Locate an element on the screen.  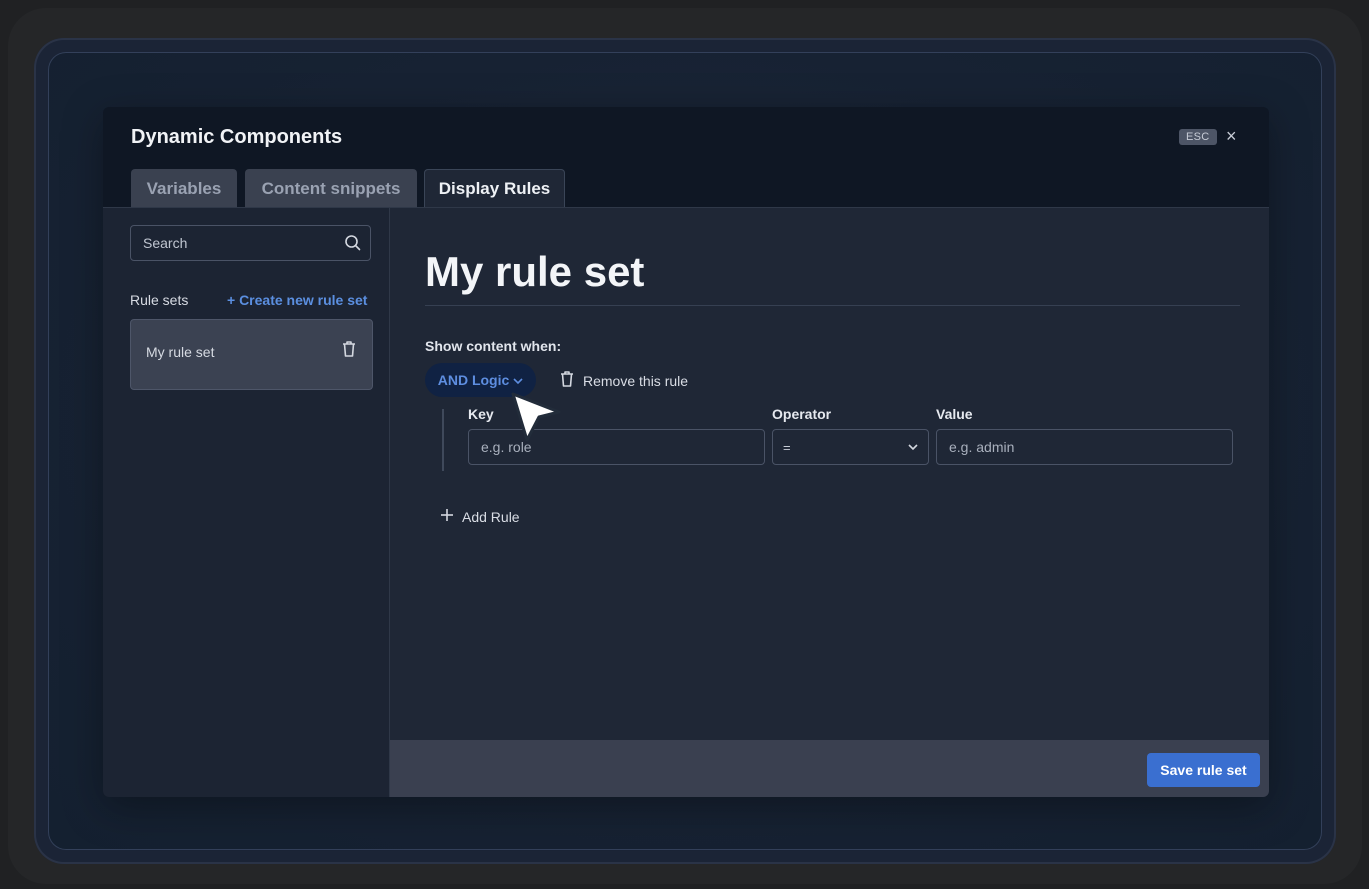
operator-select: = is located at coordinates (850, 447).